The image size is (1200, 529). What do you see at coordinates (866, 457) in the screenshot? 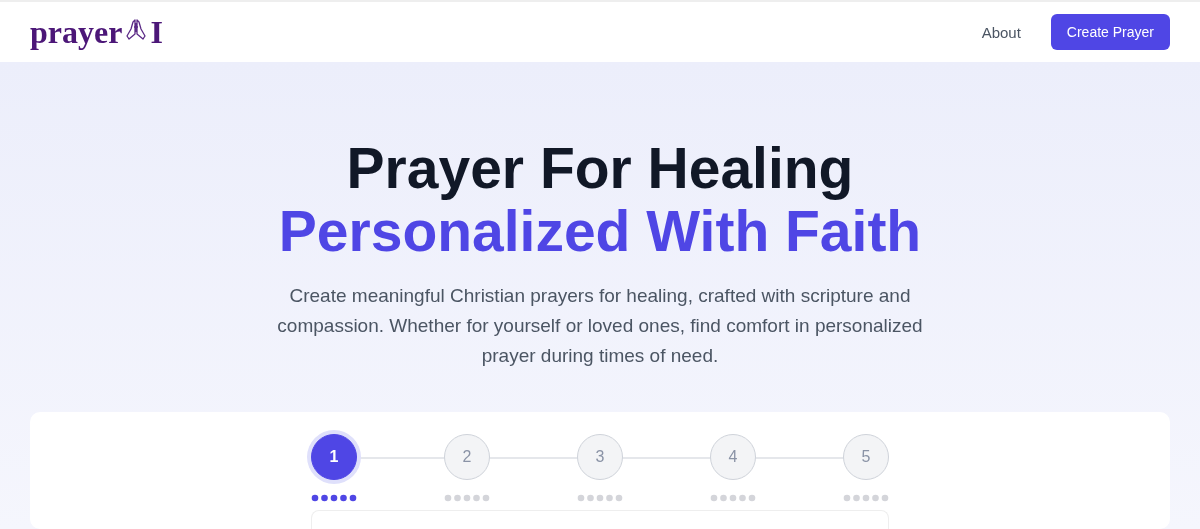
I see `step-circle: 5` at bounding box center [866, 457].